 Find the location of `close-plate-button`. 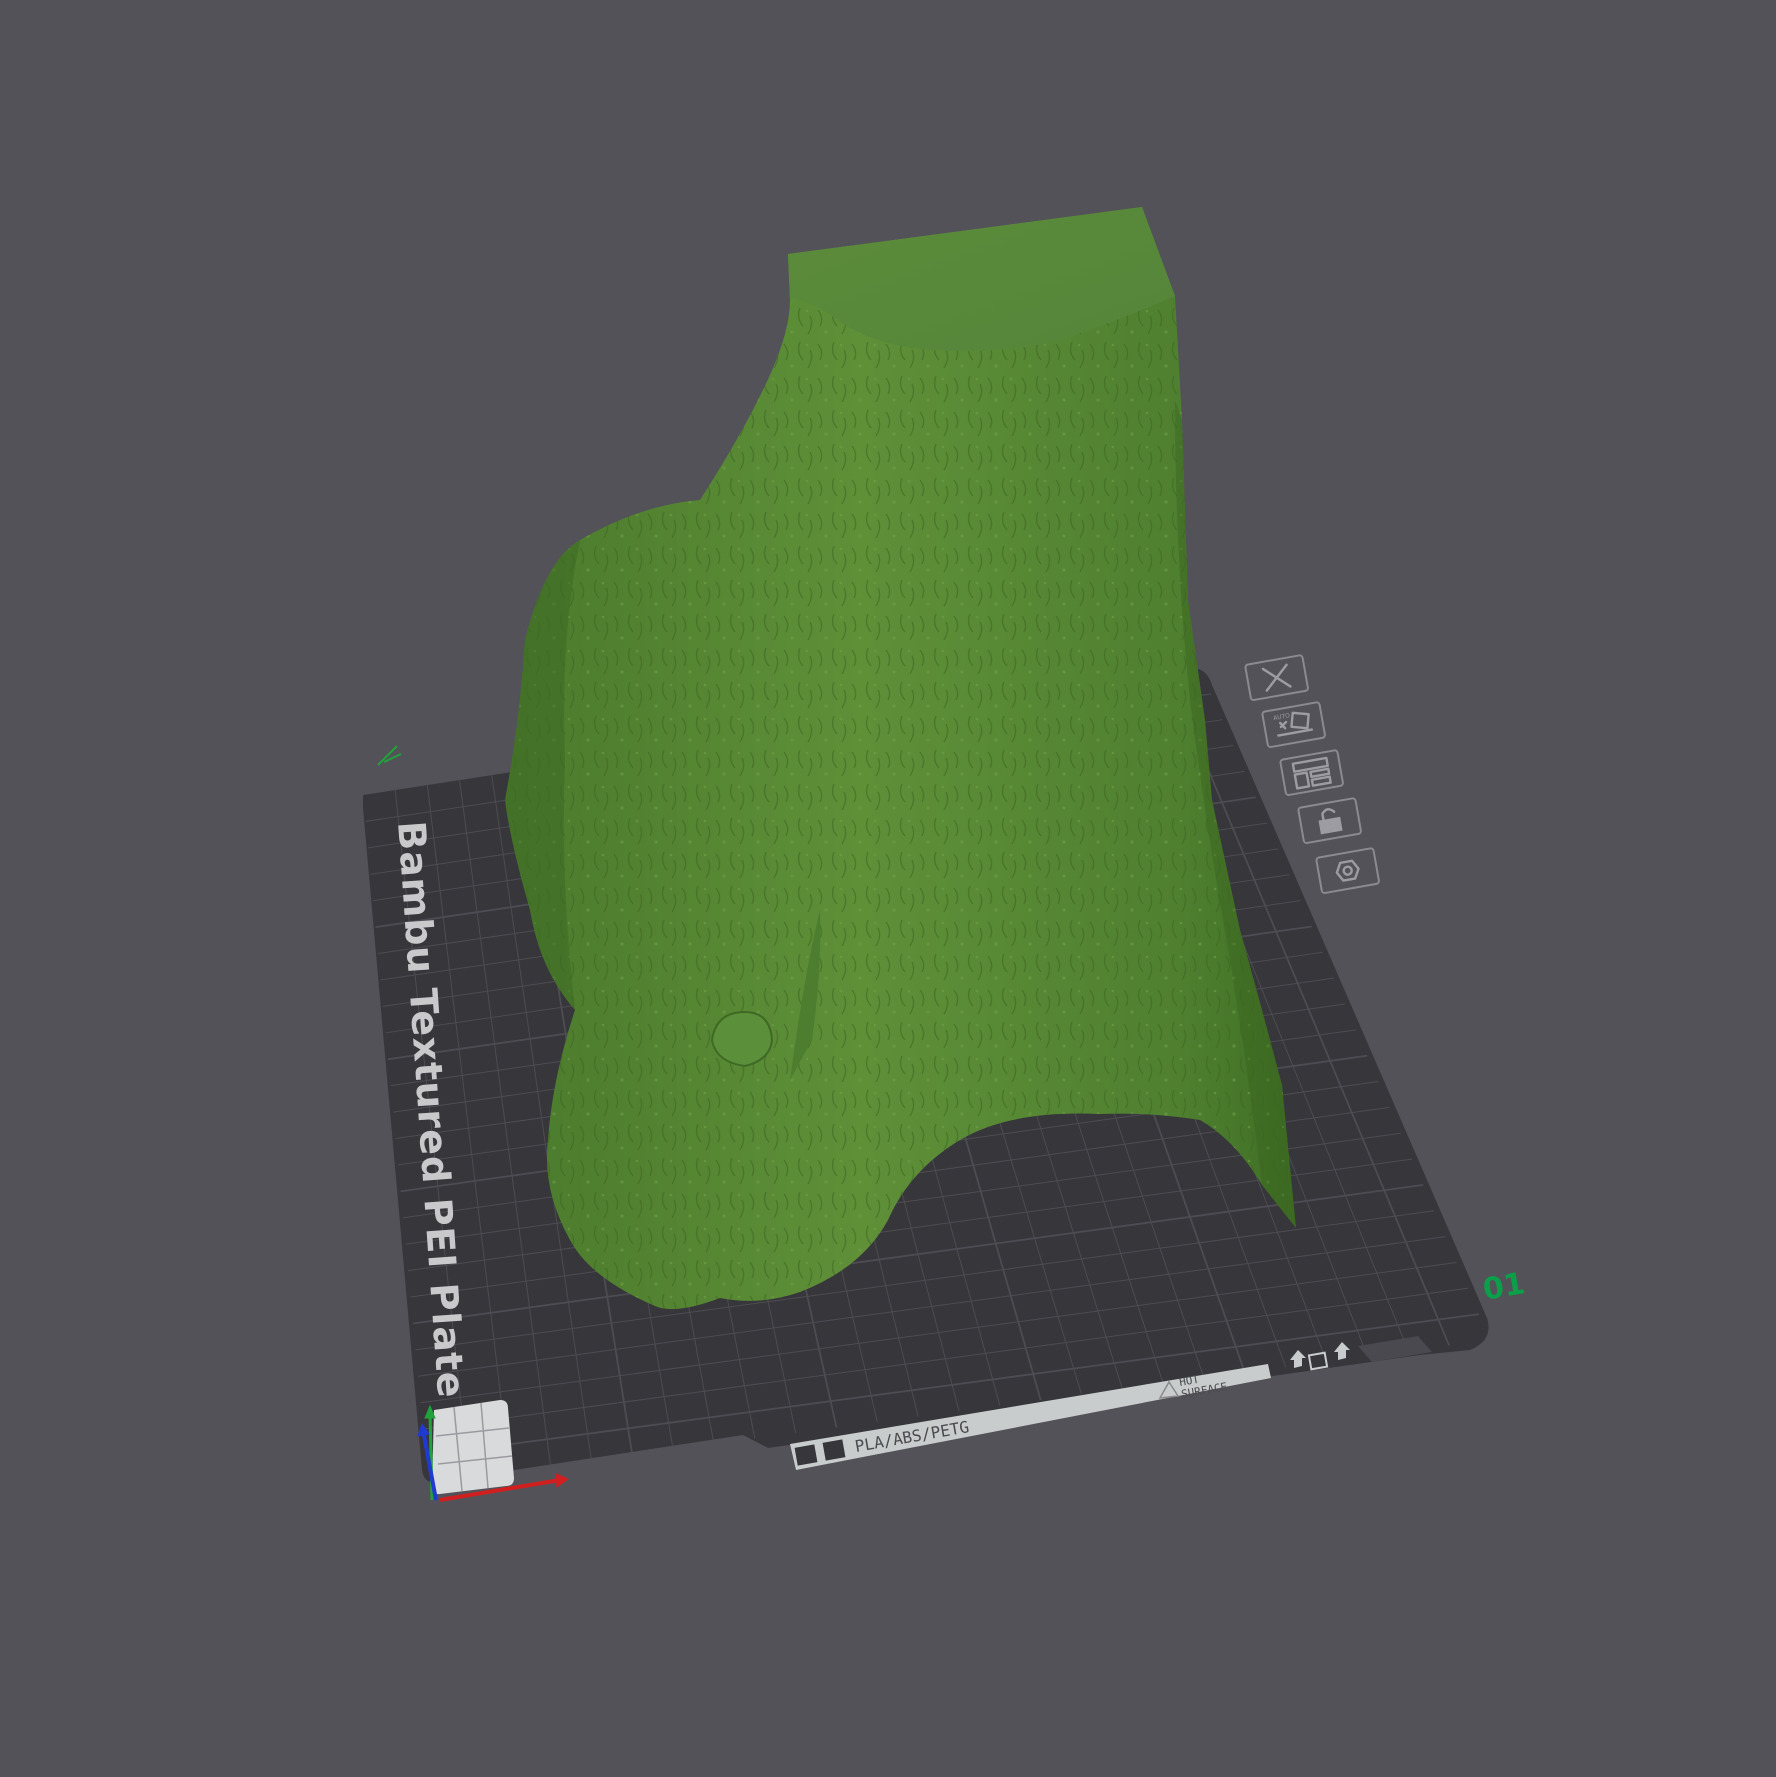

close-plate-button is located at coordinates (1276, 677).